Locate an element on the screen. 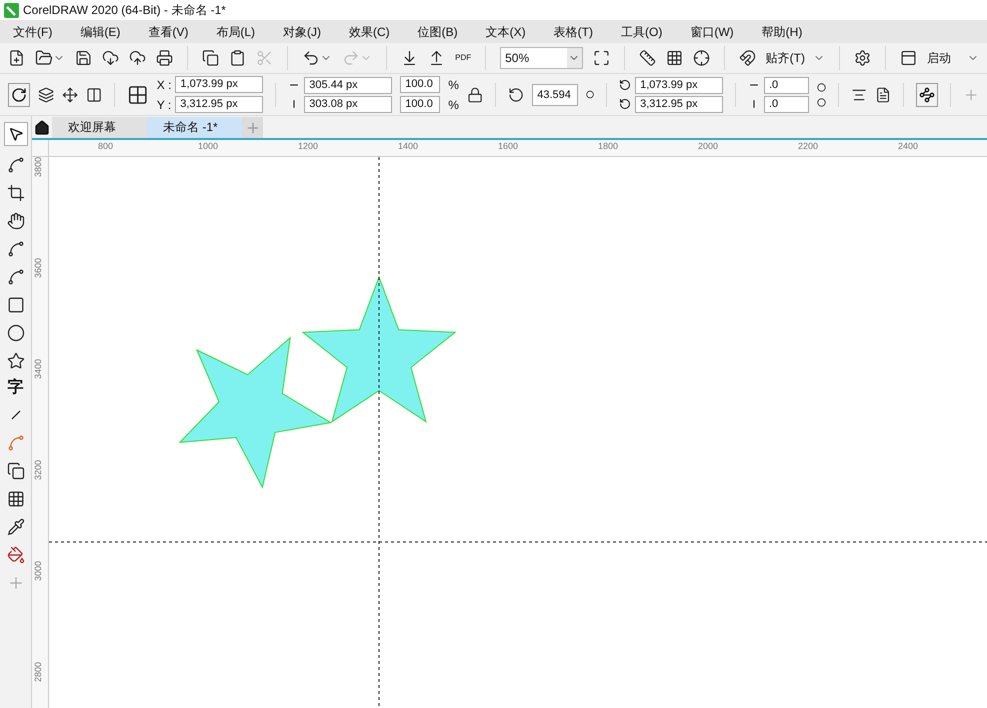 This screenshot has height=708, width=987. ruler-label: 1600 is located at coordinates (508, 146).